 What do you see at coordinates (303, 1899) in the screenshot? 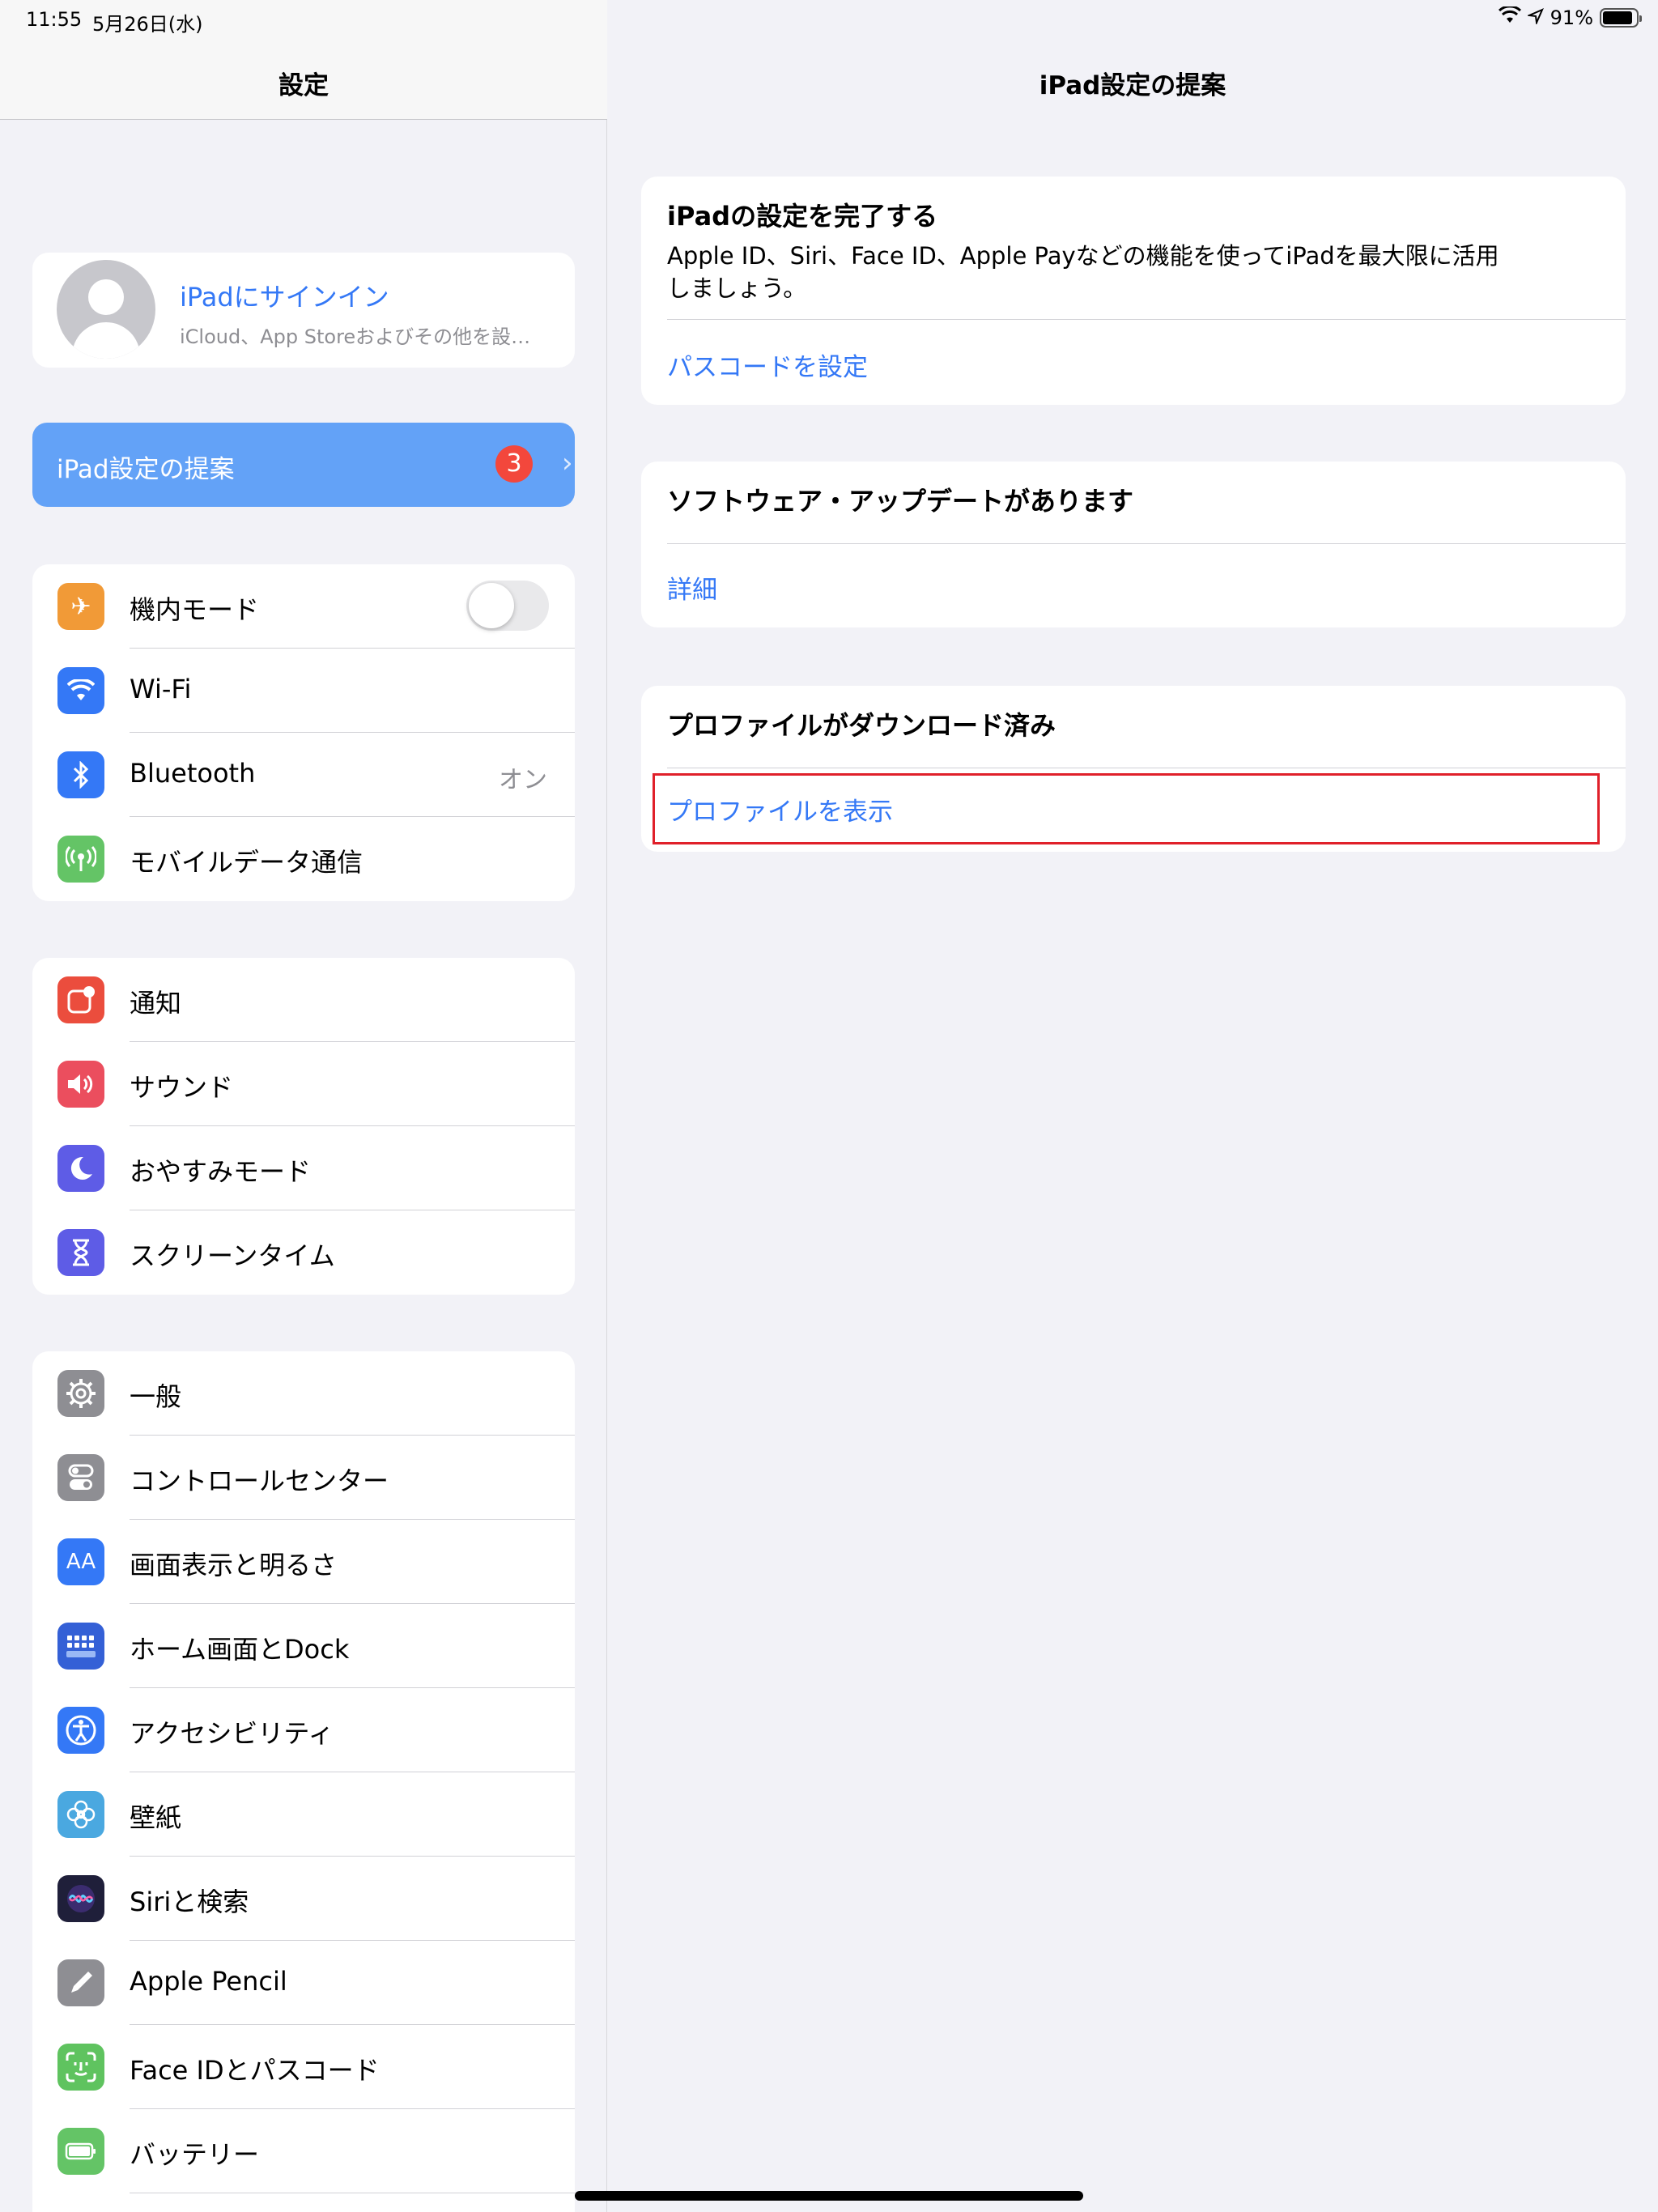
I see `sidebar-item-siri-search: Siriと検索` at bounding box center [303, 1899].